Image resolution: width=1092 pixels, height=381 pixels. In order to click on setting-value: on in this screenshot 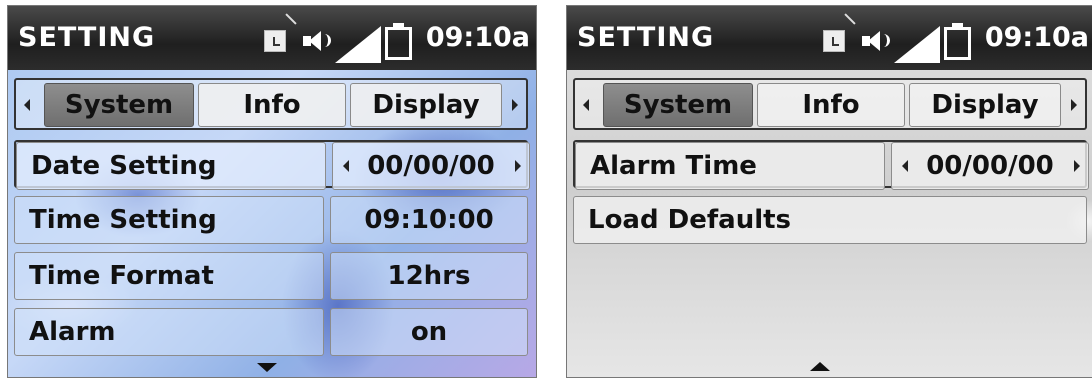, I will do `click(429, 332)`.